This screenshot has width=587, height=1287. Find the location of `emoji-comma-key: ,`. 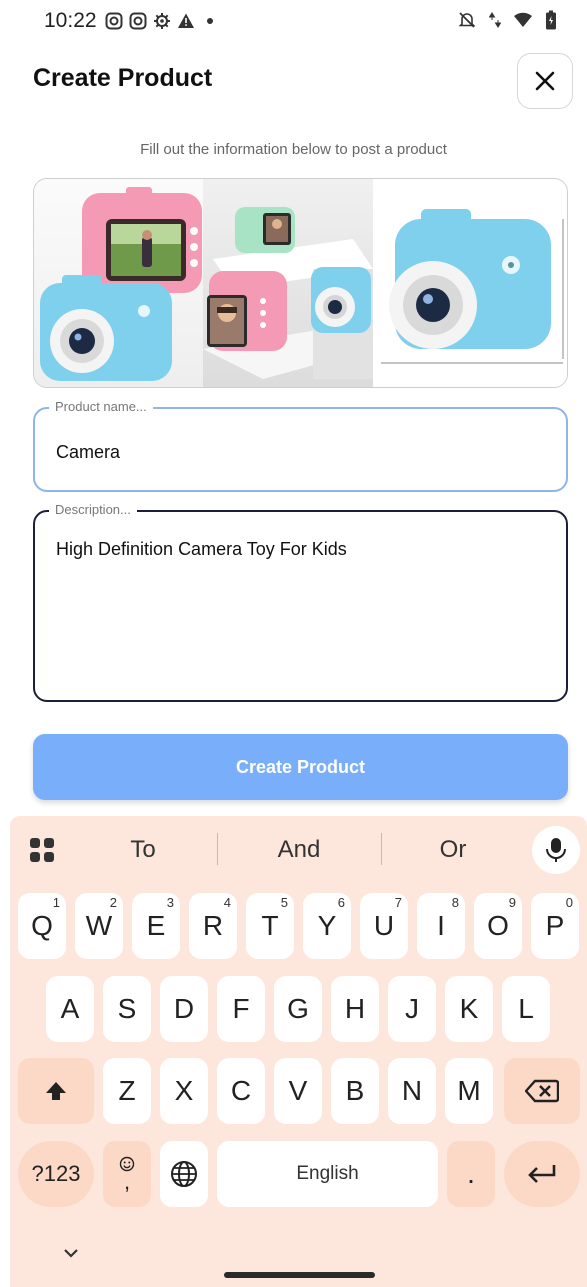

emoji-comma-key: , is located at coordinates (127, 1174).